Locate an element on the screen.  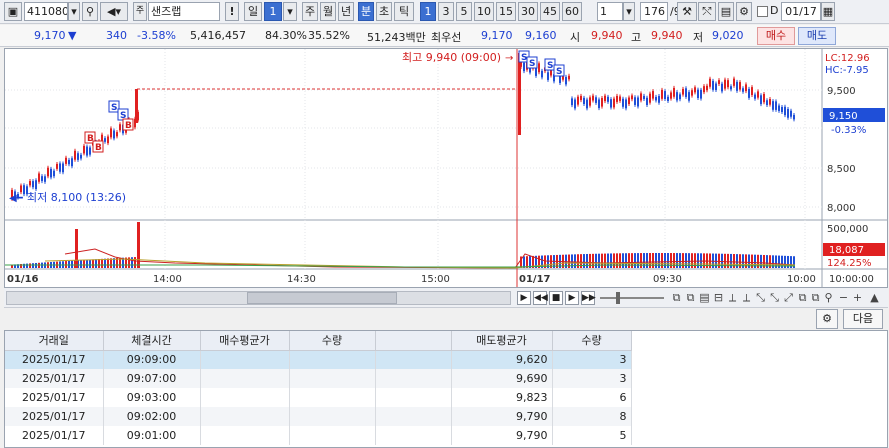
col-exec-time: 체결시간 is located at coordinates (152, 341).